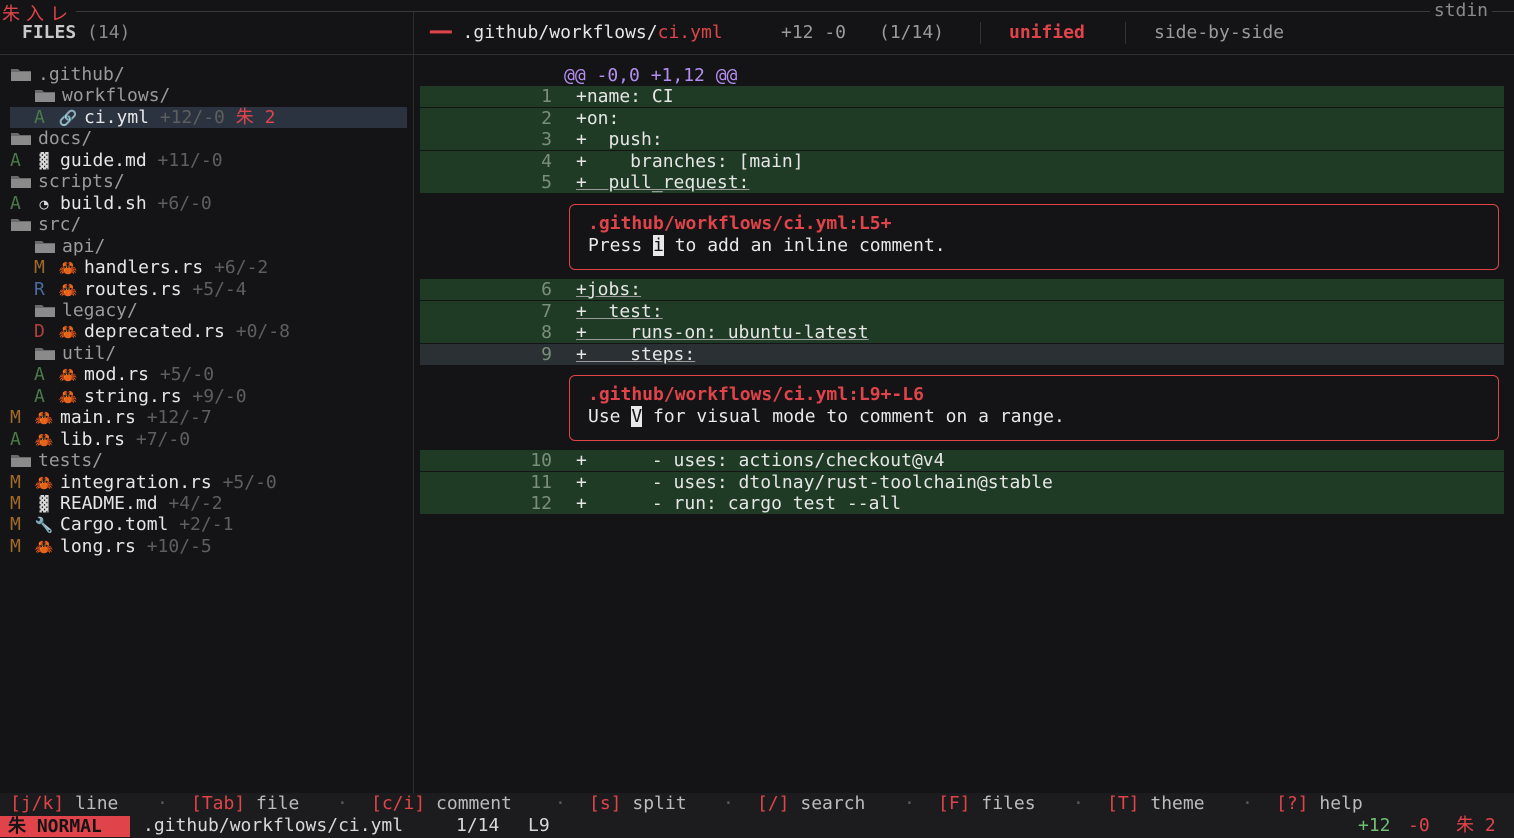 The width and height of the screenshot is (1514, 838). Describe the element at coordinates (45, 224) in the screenshot. I see `tree-folder: src/` at that location.